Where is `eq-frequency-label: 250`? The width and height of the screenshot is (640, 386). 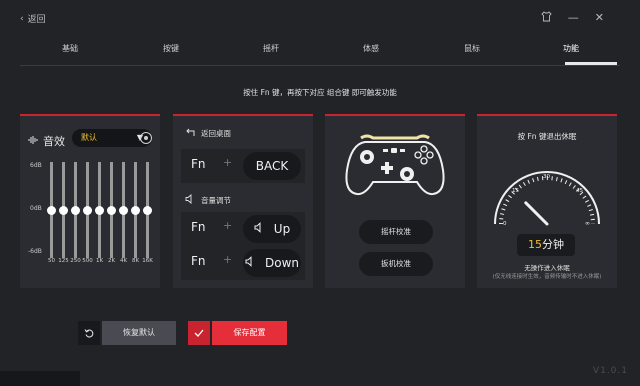 eq-frequency-label: 250 is located at coordinates (75, 261).